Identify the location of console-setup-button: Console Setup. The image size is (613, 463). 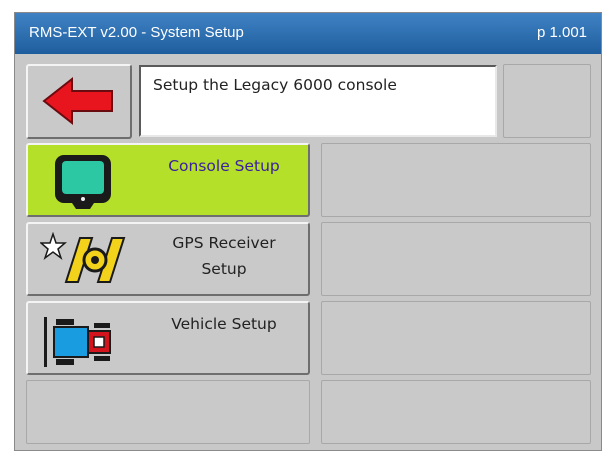
(168, 180).